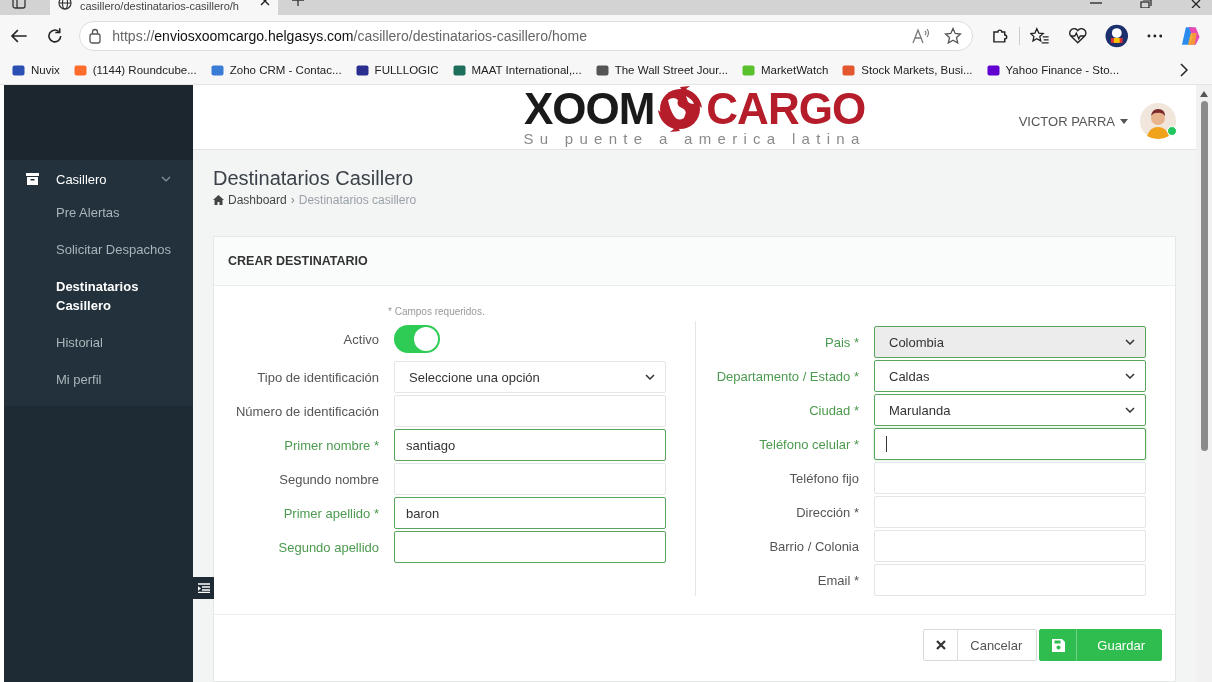 The image size is (1212, 682). I want to click on cancel-button: Cancelar, so click(980, 645).